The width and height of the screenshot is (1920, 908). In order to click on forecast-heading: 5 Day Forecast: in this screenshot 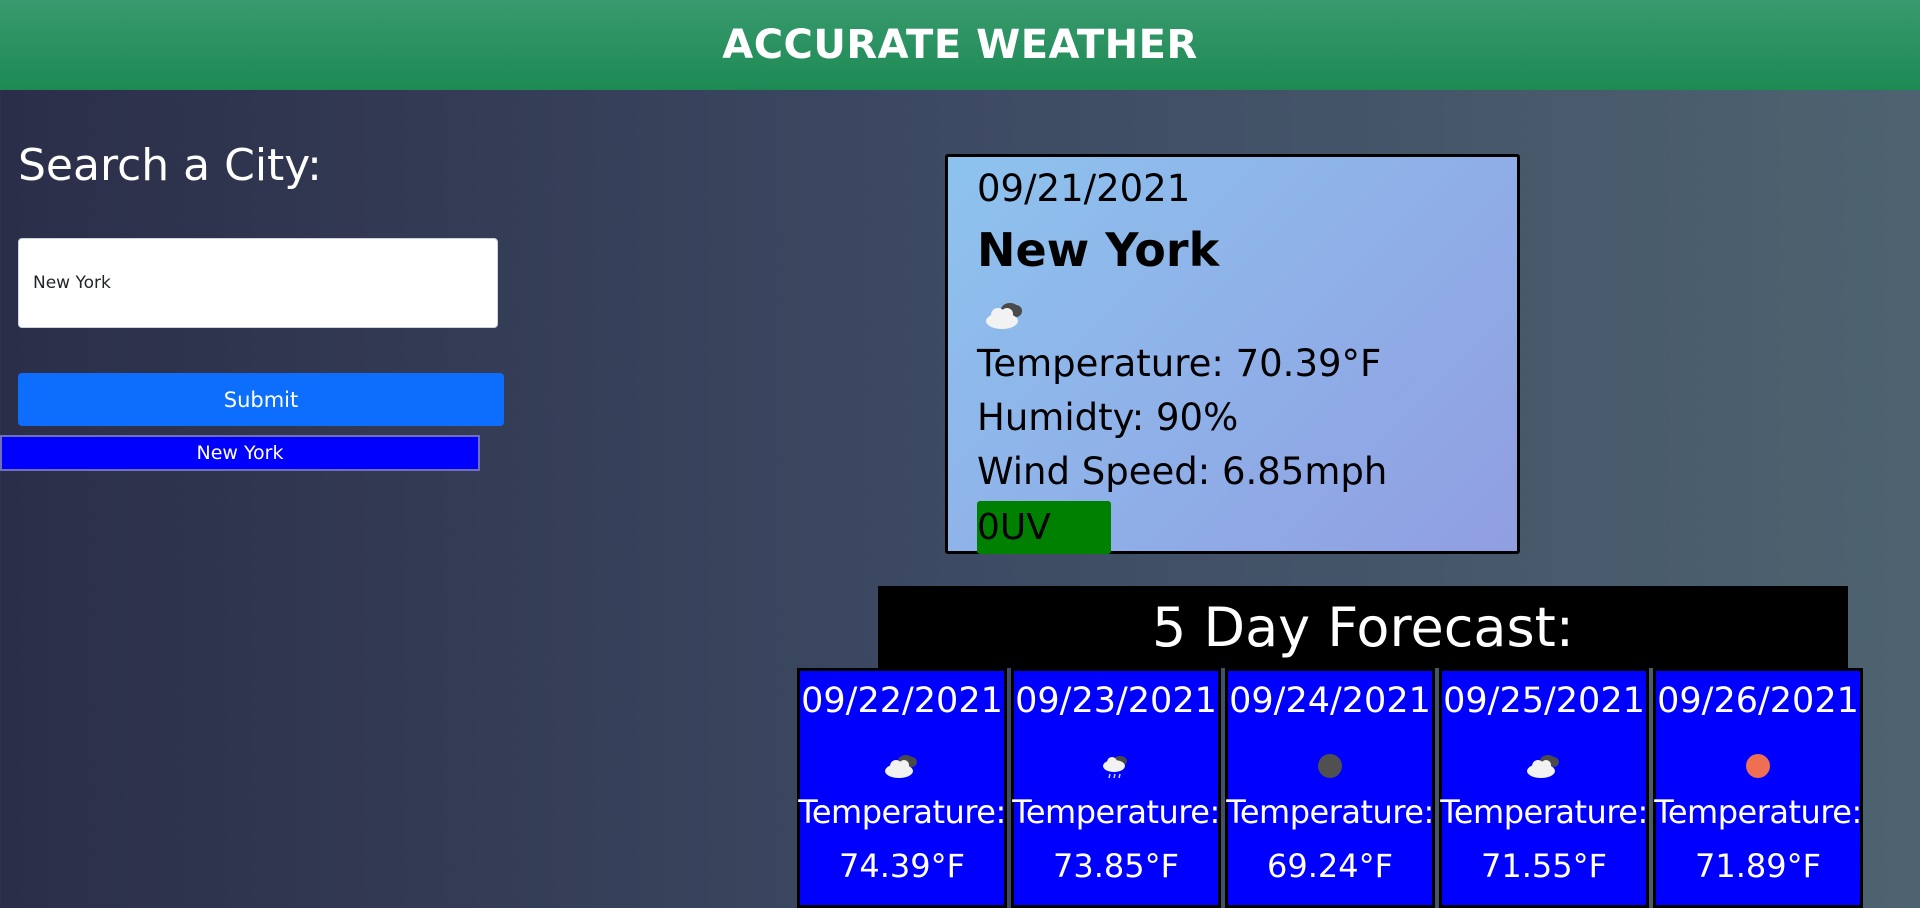, I will do `click(1363, 627)`.